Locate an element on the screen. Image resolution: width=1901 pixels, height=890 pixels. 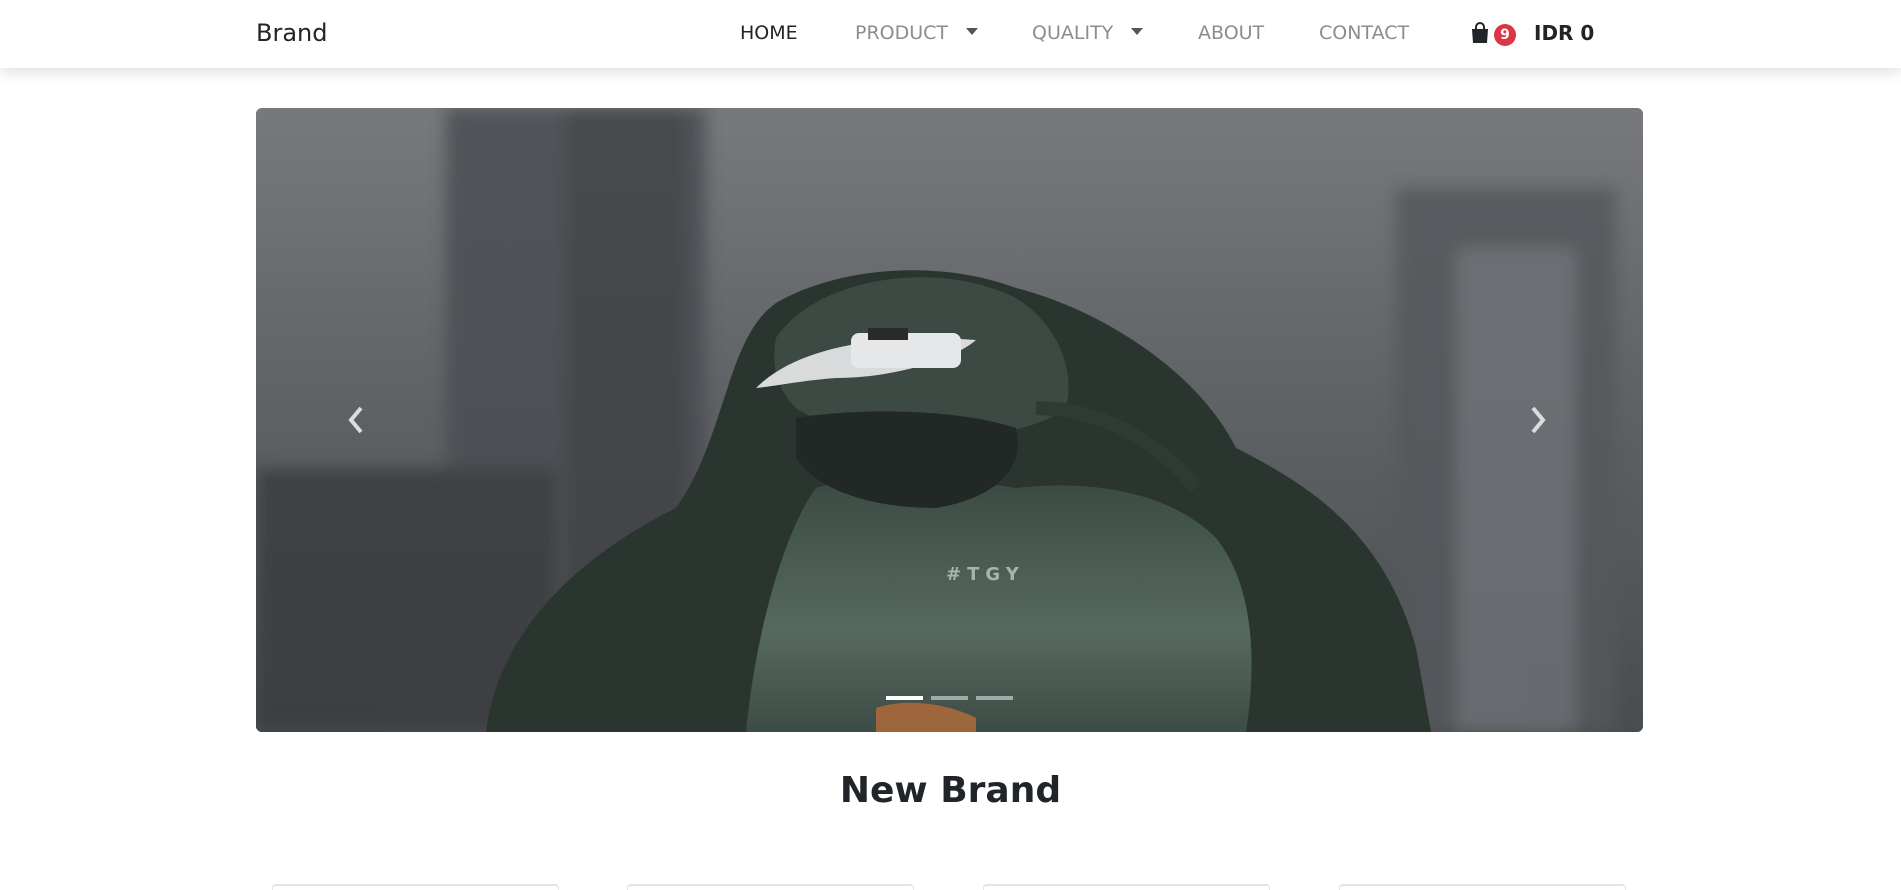
chevron-right-icon is located at coordinates (1538, 420).